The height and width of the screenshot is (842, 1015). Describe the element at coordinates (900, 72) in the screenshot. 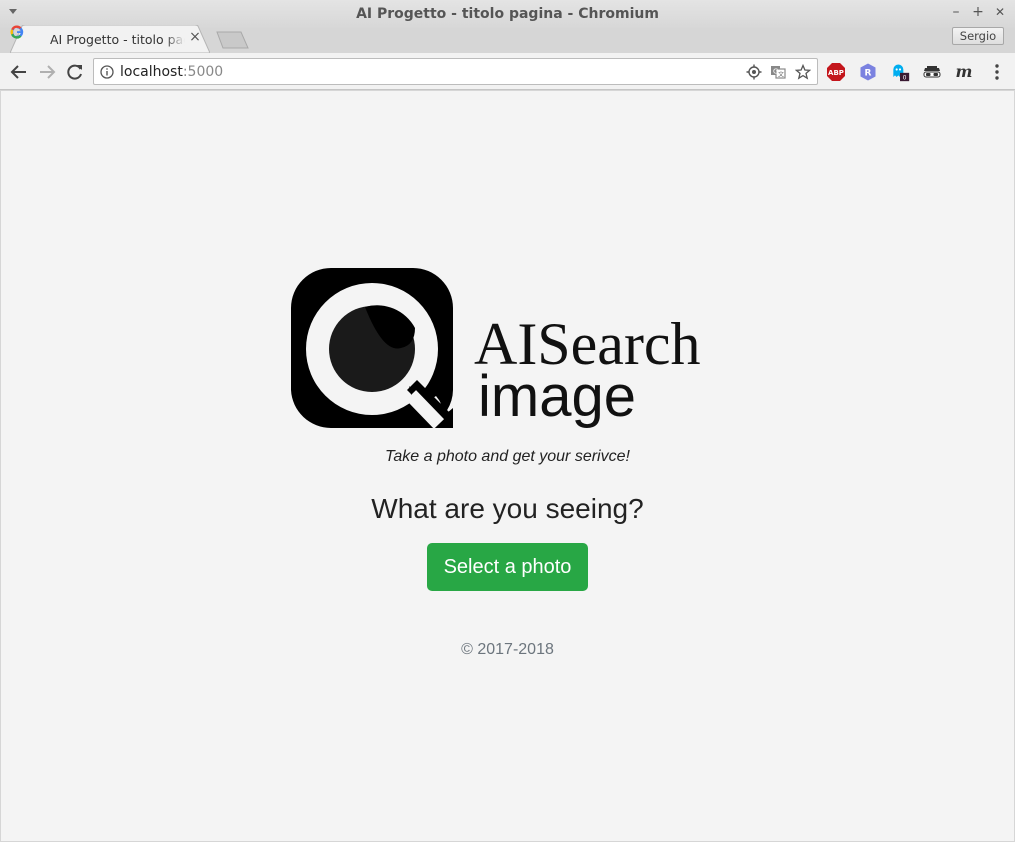

I see `ghostery-icon: 0` at that location.